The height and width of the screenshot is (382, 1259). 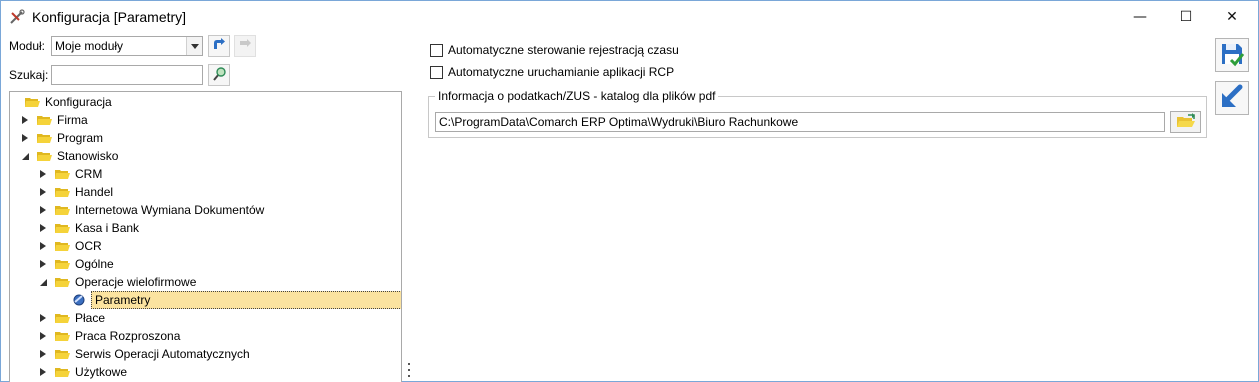 What do you see at coordinates (409, 370) in the screenshot?
I see `panel-splitter` at bounding box center [409, 370].